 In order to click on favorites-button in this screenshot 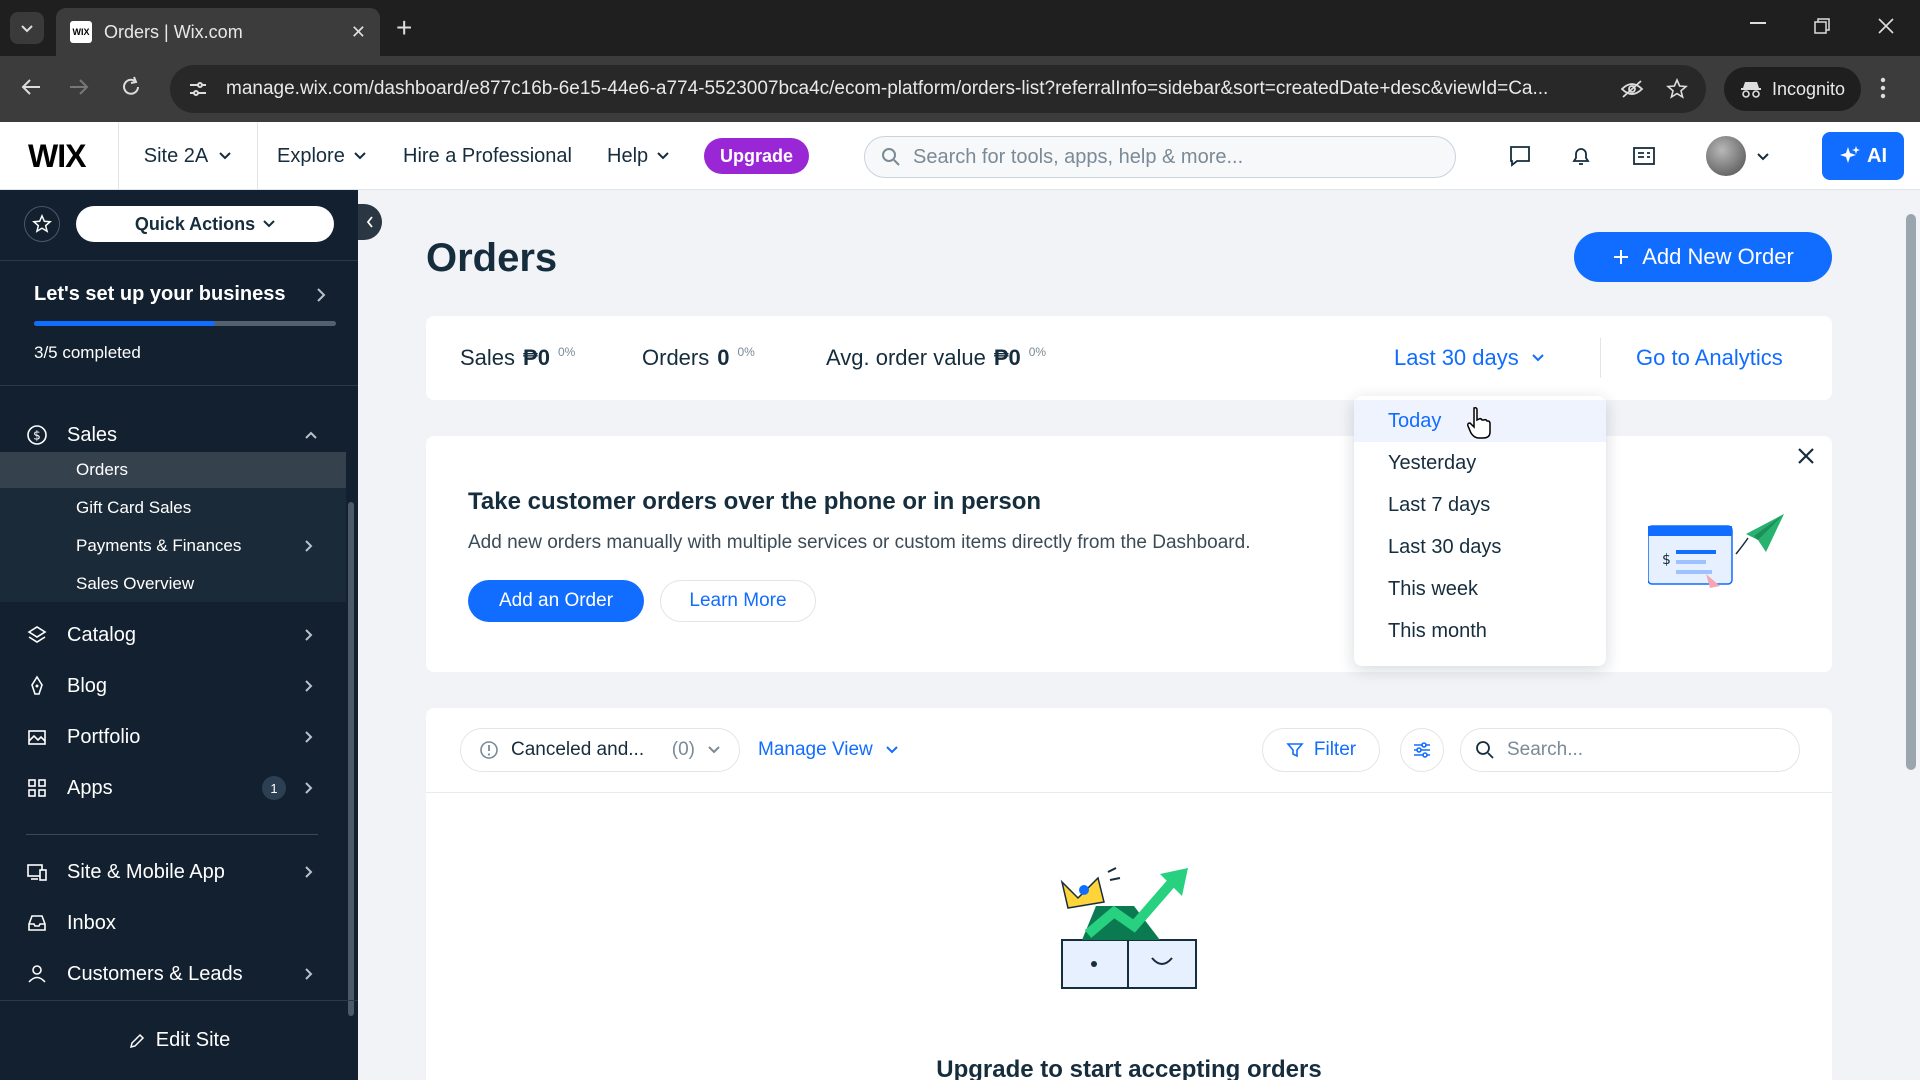, I will do `click(42, 224)`.